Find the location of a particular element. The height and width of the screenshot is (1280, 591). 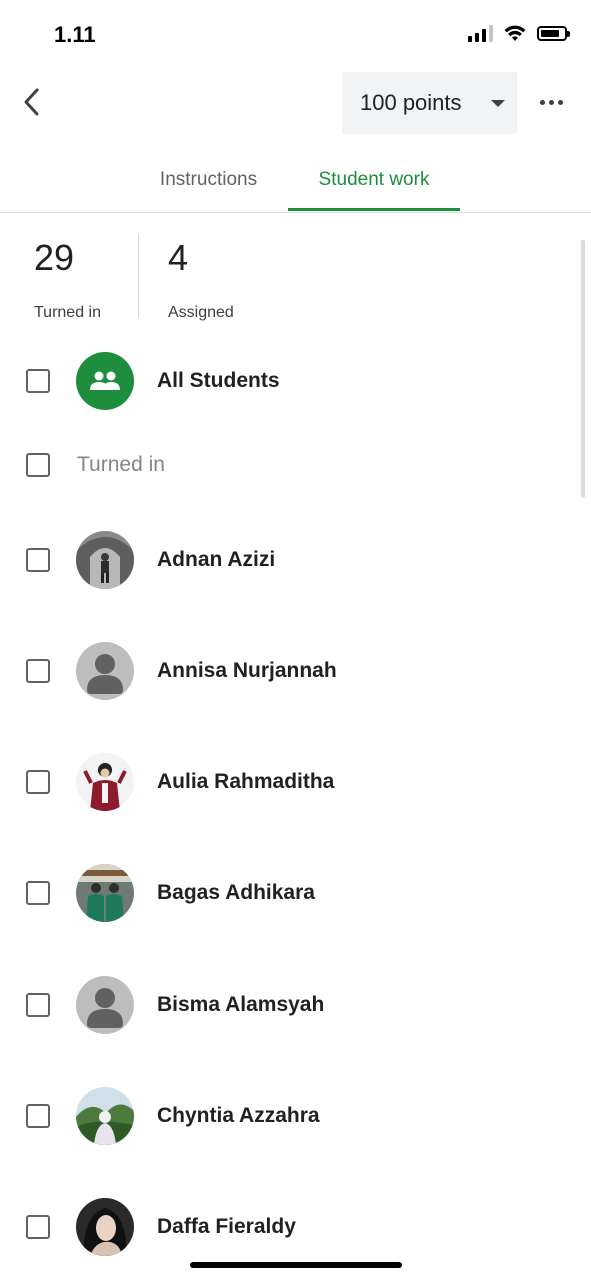

signal-icon is located at coordinates (480, 33).